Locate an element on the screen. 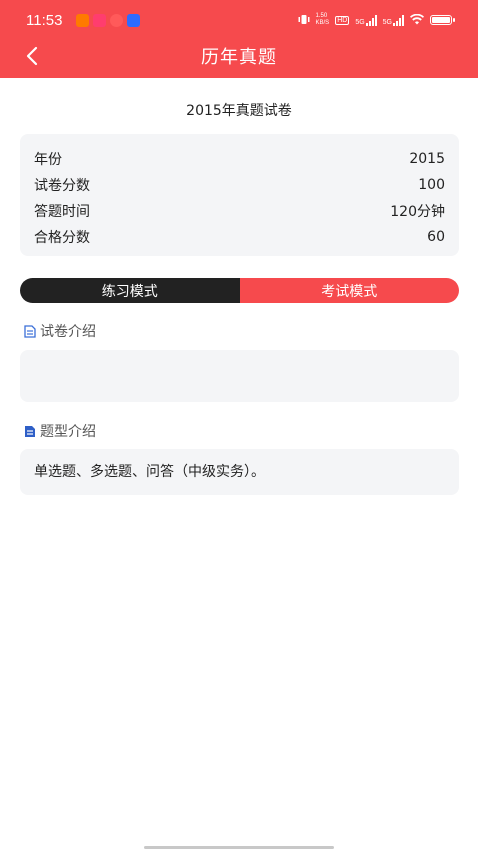 The image size is (478, 850). section-title: 试卷介绍 is located at coordinates (68, 332).